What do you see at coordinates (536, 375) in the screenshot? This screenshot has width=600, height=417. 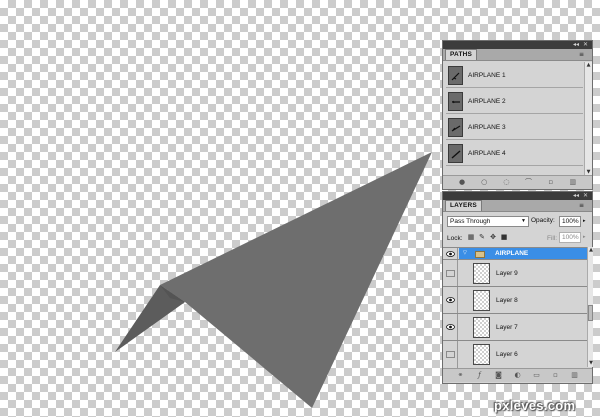 I see `new-group-icon: ▭` at bounding box center [536, 375].